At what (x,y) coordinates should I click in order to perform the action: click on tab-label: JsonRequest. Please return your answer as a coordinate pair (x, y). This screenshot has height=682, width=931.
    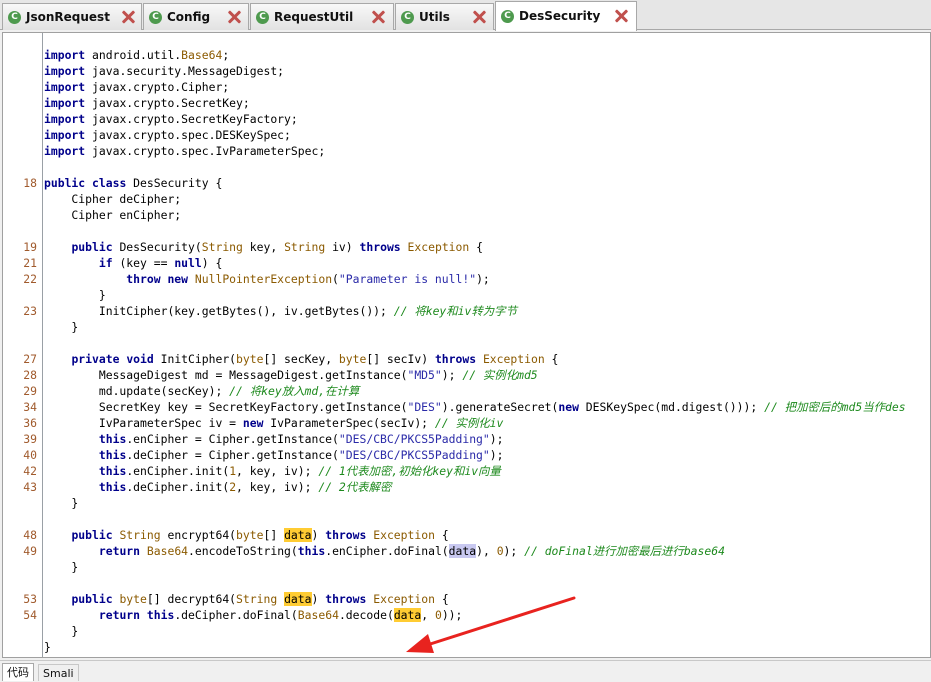
    Looking at the image, I should click on (68, 17).